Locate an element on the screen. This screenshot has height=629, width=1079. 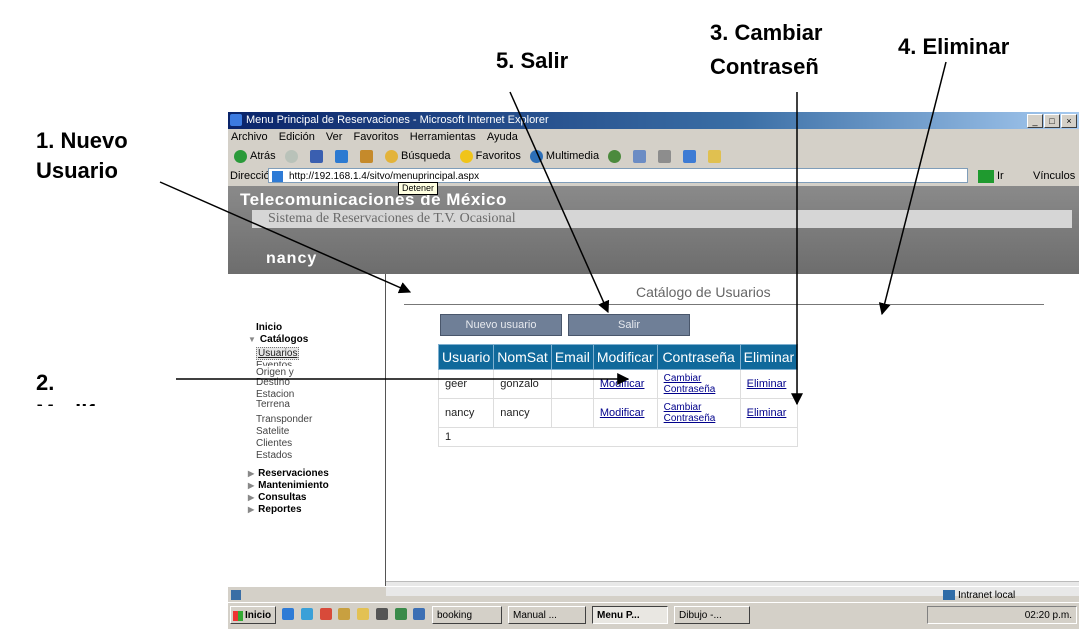
cell-email is located at coordinates (572, 413).